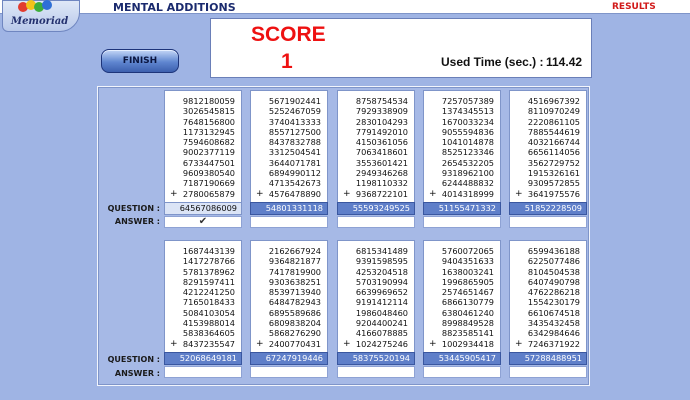 The width and height of the screenshot is (690, 400). I want to click on answer-label-row-1: ANSWER :, so click(137, 221).